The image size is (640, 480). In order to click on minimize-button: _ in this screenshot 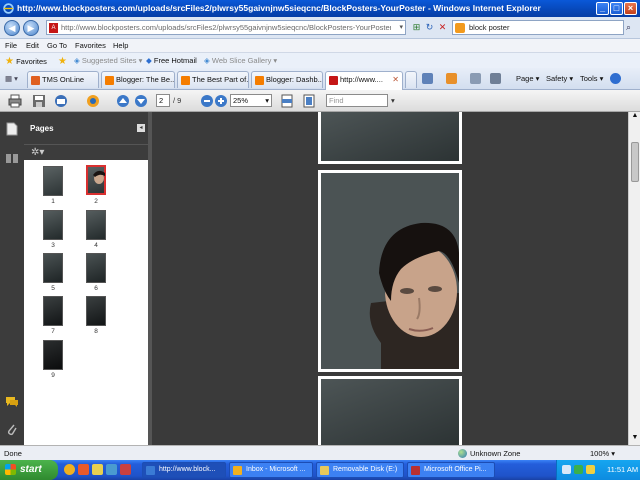, I will do `click(602, 8)`.